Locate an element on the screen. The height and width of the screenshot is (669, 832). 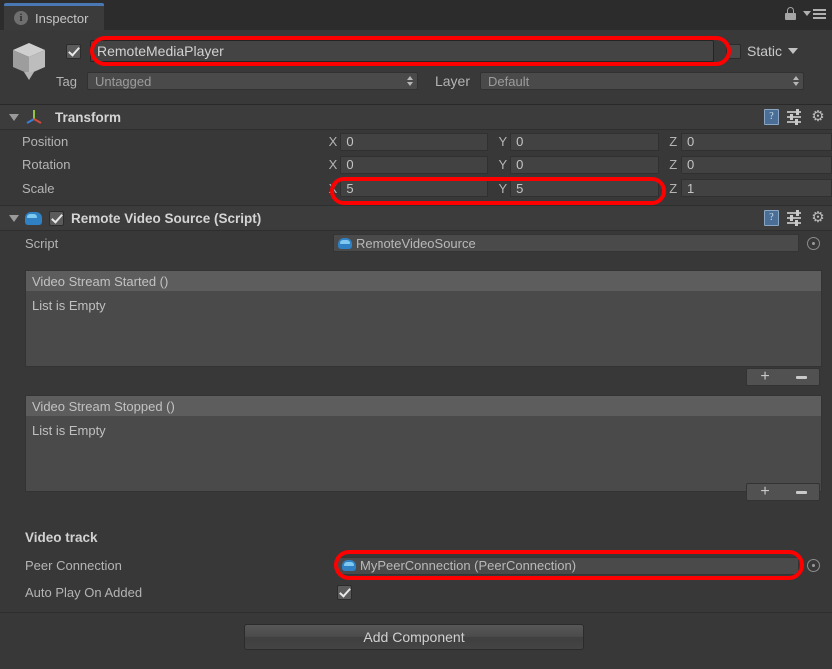
rotation-x-axis: X is located at coordinates (333, 164).